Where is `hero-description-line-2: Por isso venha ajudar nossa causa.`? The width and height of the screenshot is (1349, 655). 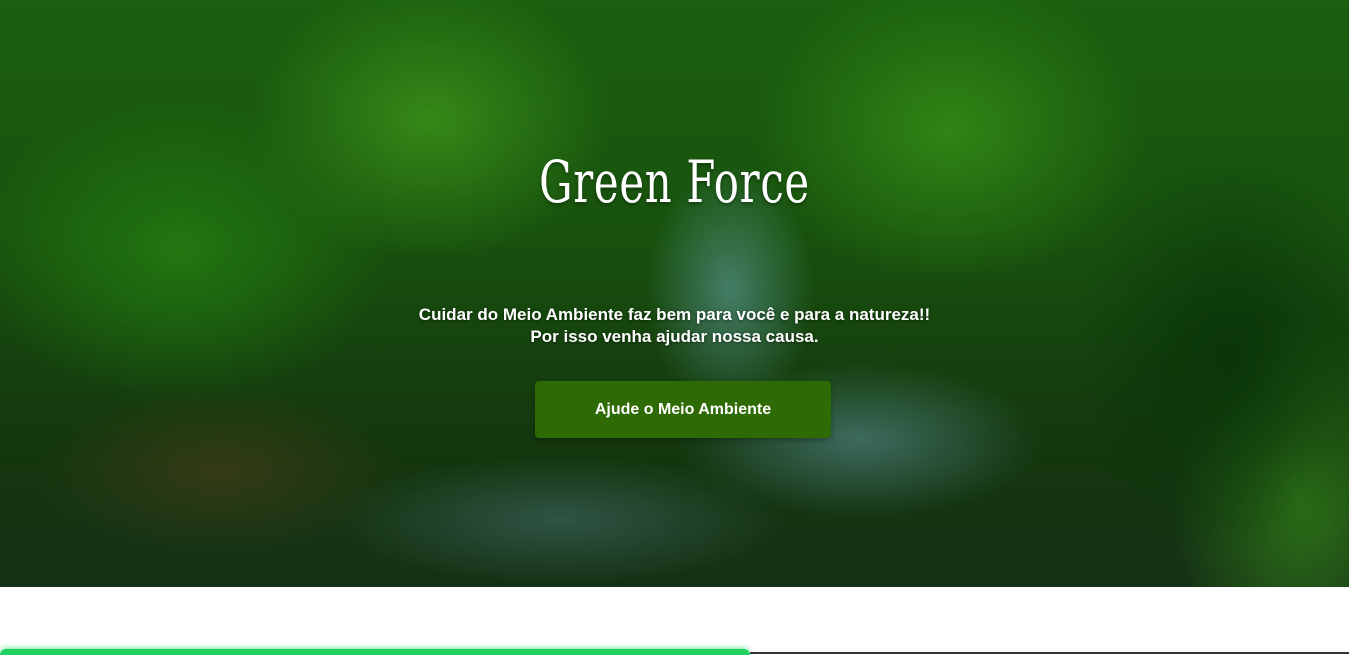
hero-description-line-2: Por isso venha ajudar nossa causa. is located at coordinates (674, 336).